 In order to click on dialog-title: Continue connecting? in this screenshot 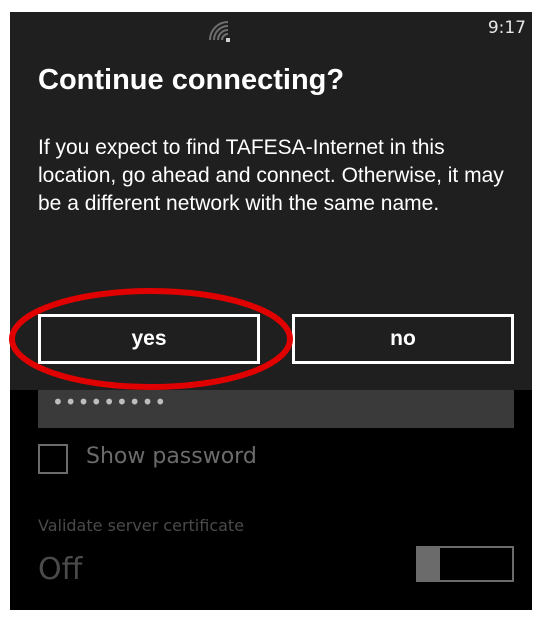, I will do `click(191, 80)`.